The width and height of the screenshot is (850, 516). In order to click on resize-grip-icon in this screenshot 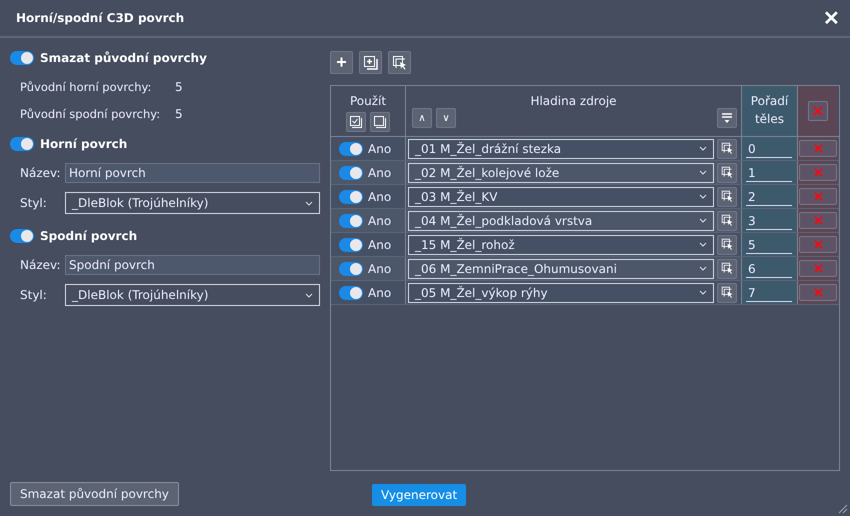, I will do `click(842, 508)`.